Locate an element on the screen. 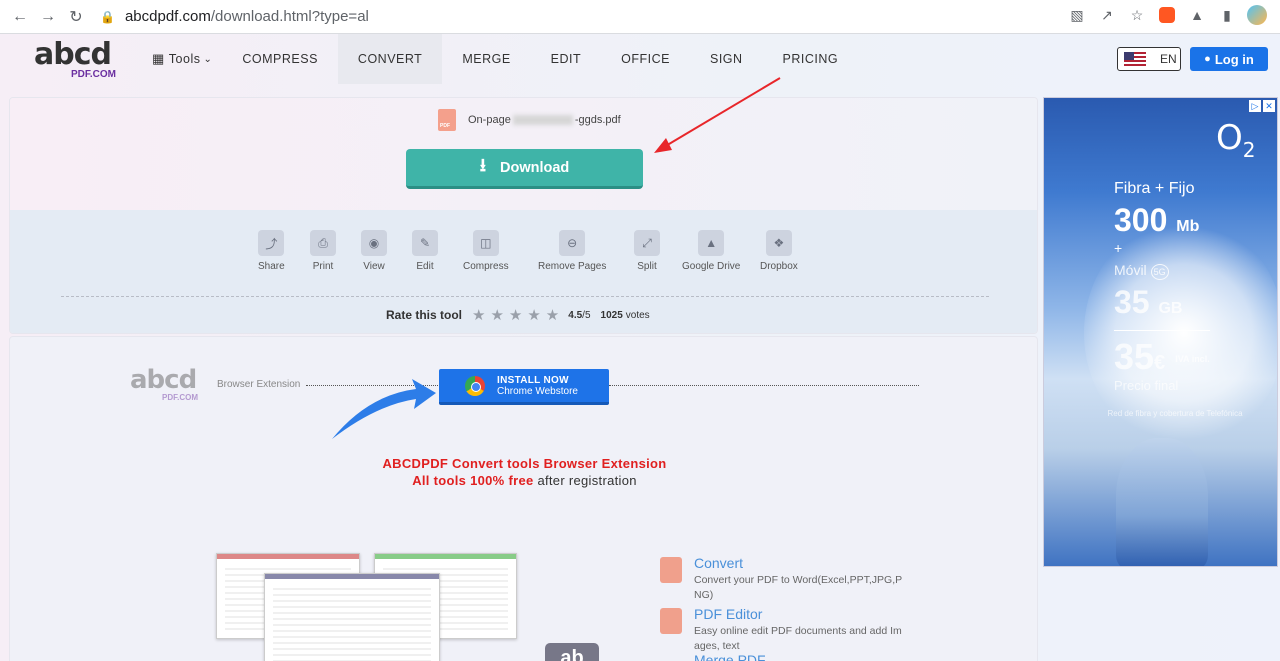 The height and width of the screenshot is (661, 1280). tool-split: ⤢ Split is located at coordinates (647, 251).